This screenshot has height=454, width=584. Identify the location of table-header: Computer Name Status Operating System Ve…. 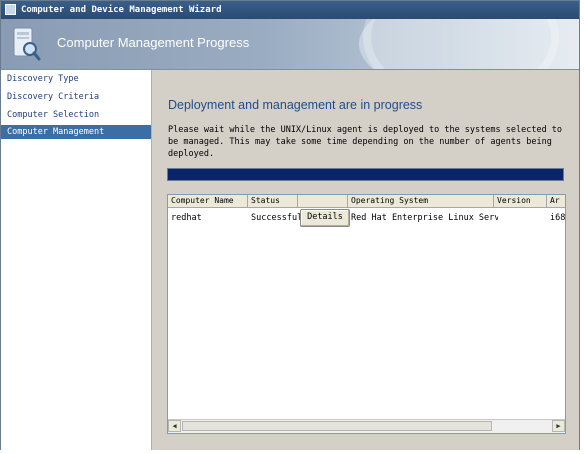
(366, 201).